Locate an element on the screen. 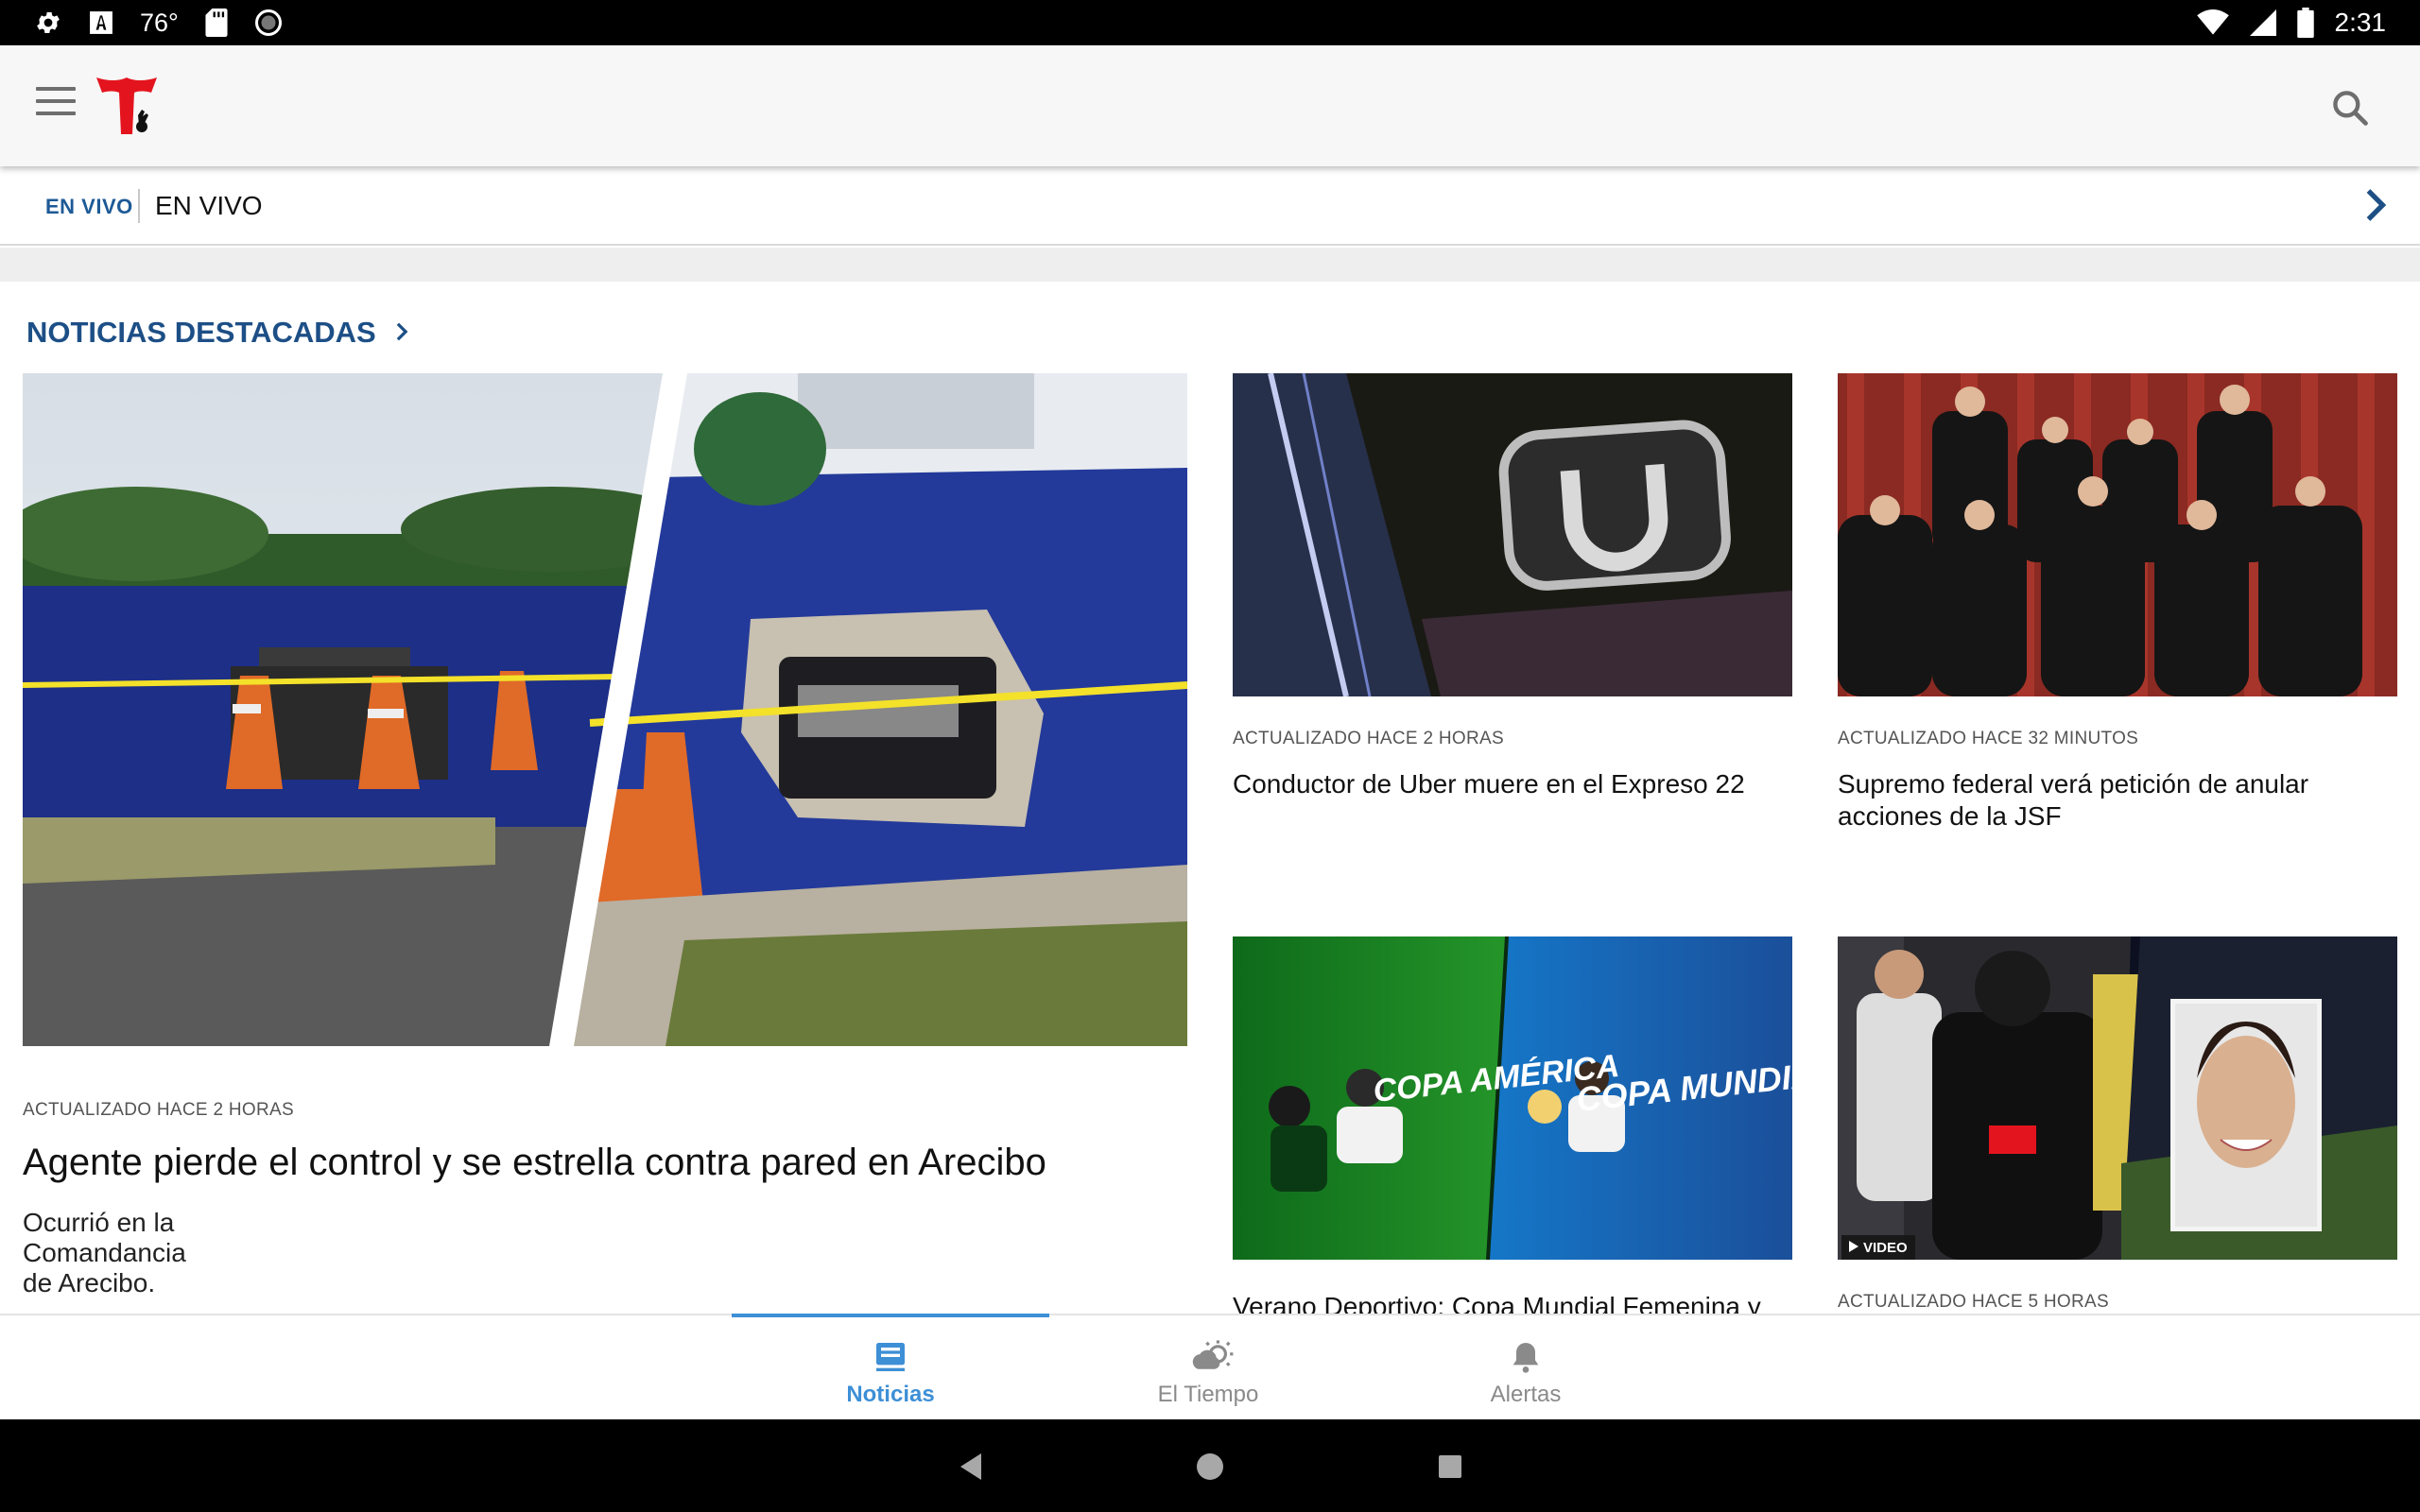 The image size is (2420, 1512). active-tab-indicator is located at coordinates (890, 1315).